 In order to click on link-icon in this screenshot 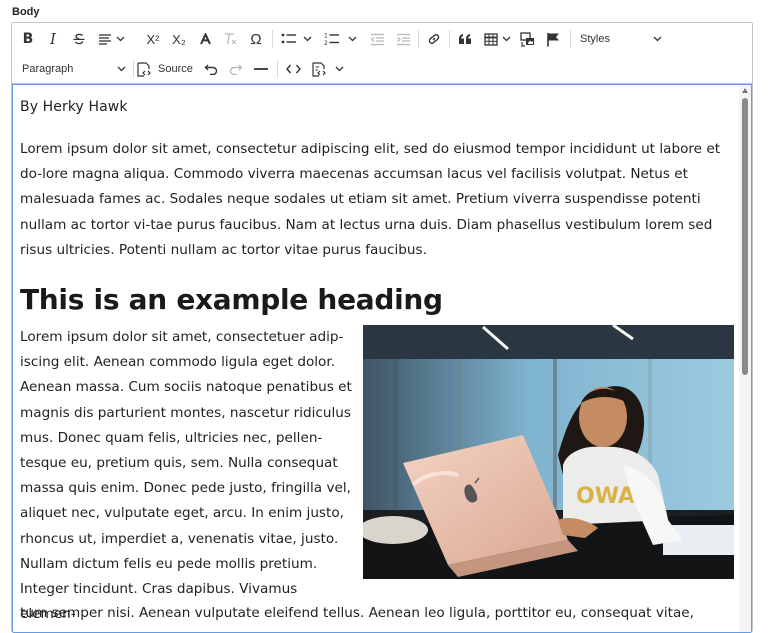, I will do `click(434, 39)`.